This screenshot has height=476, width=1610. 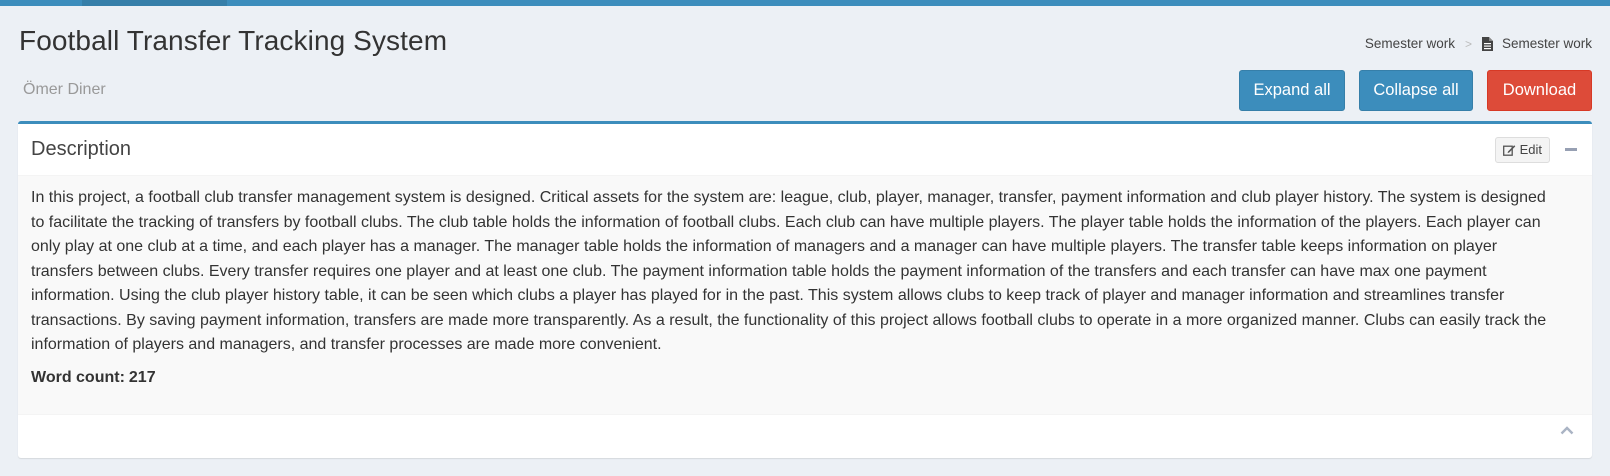 I want to click on word-count-value: 217, so click(x=142, y=377).